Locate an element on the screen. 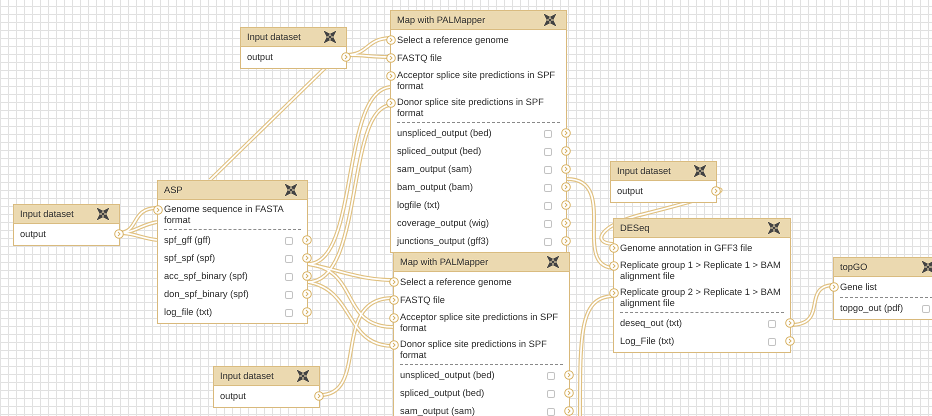 The height and width of the screenshot is (416, 932). node-title: DESeq is located at coordinates (635, 228).